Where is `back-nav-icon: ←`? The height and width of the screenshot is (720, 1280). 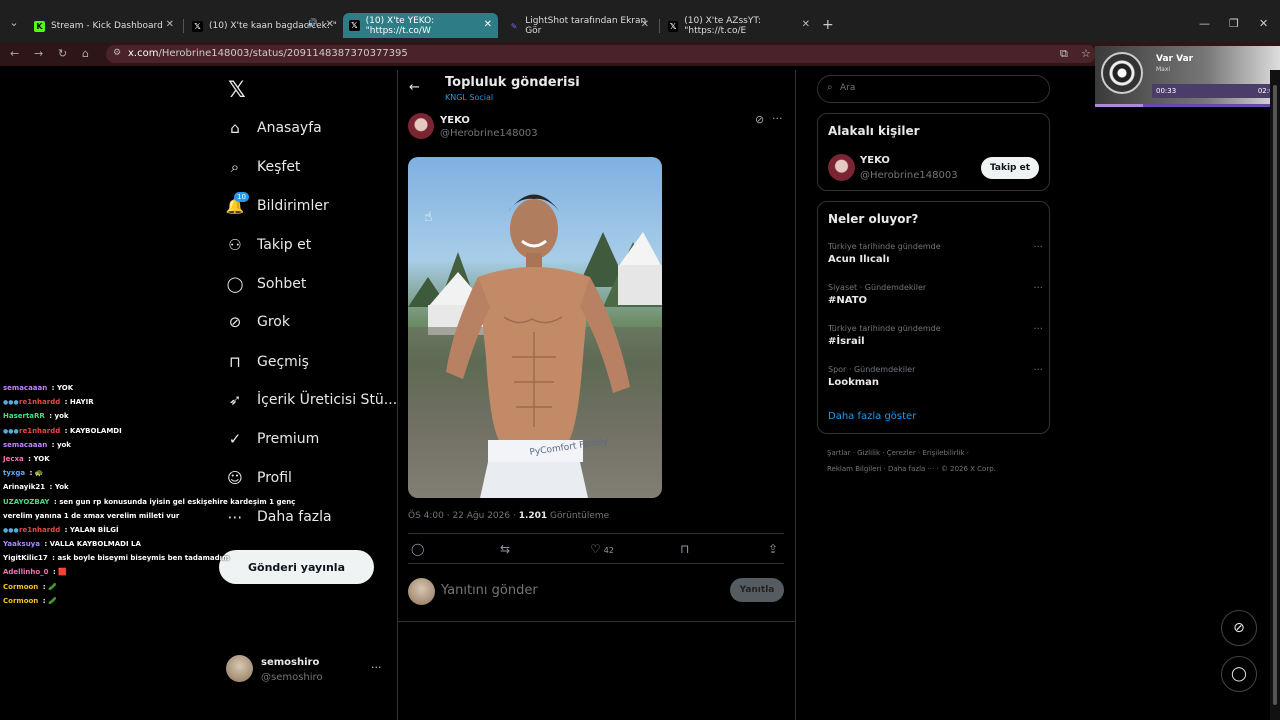
back-nav-icon: ← is located at coordinates (14, 53).